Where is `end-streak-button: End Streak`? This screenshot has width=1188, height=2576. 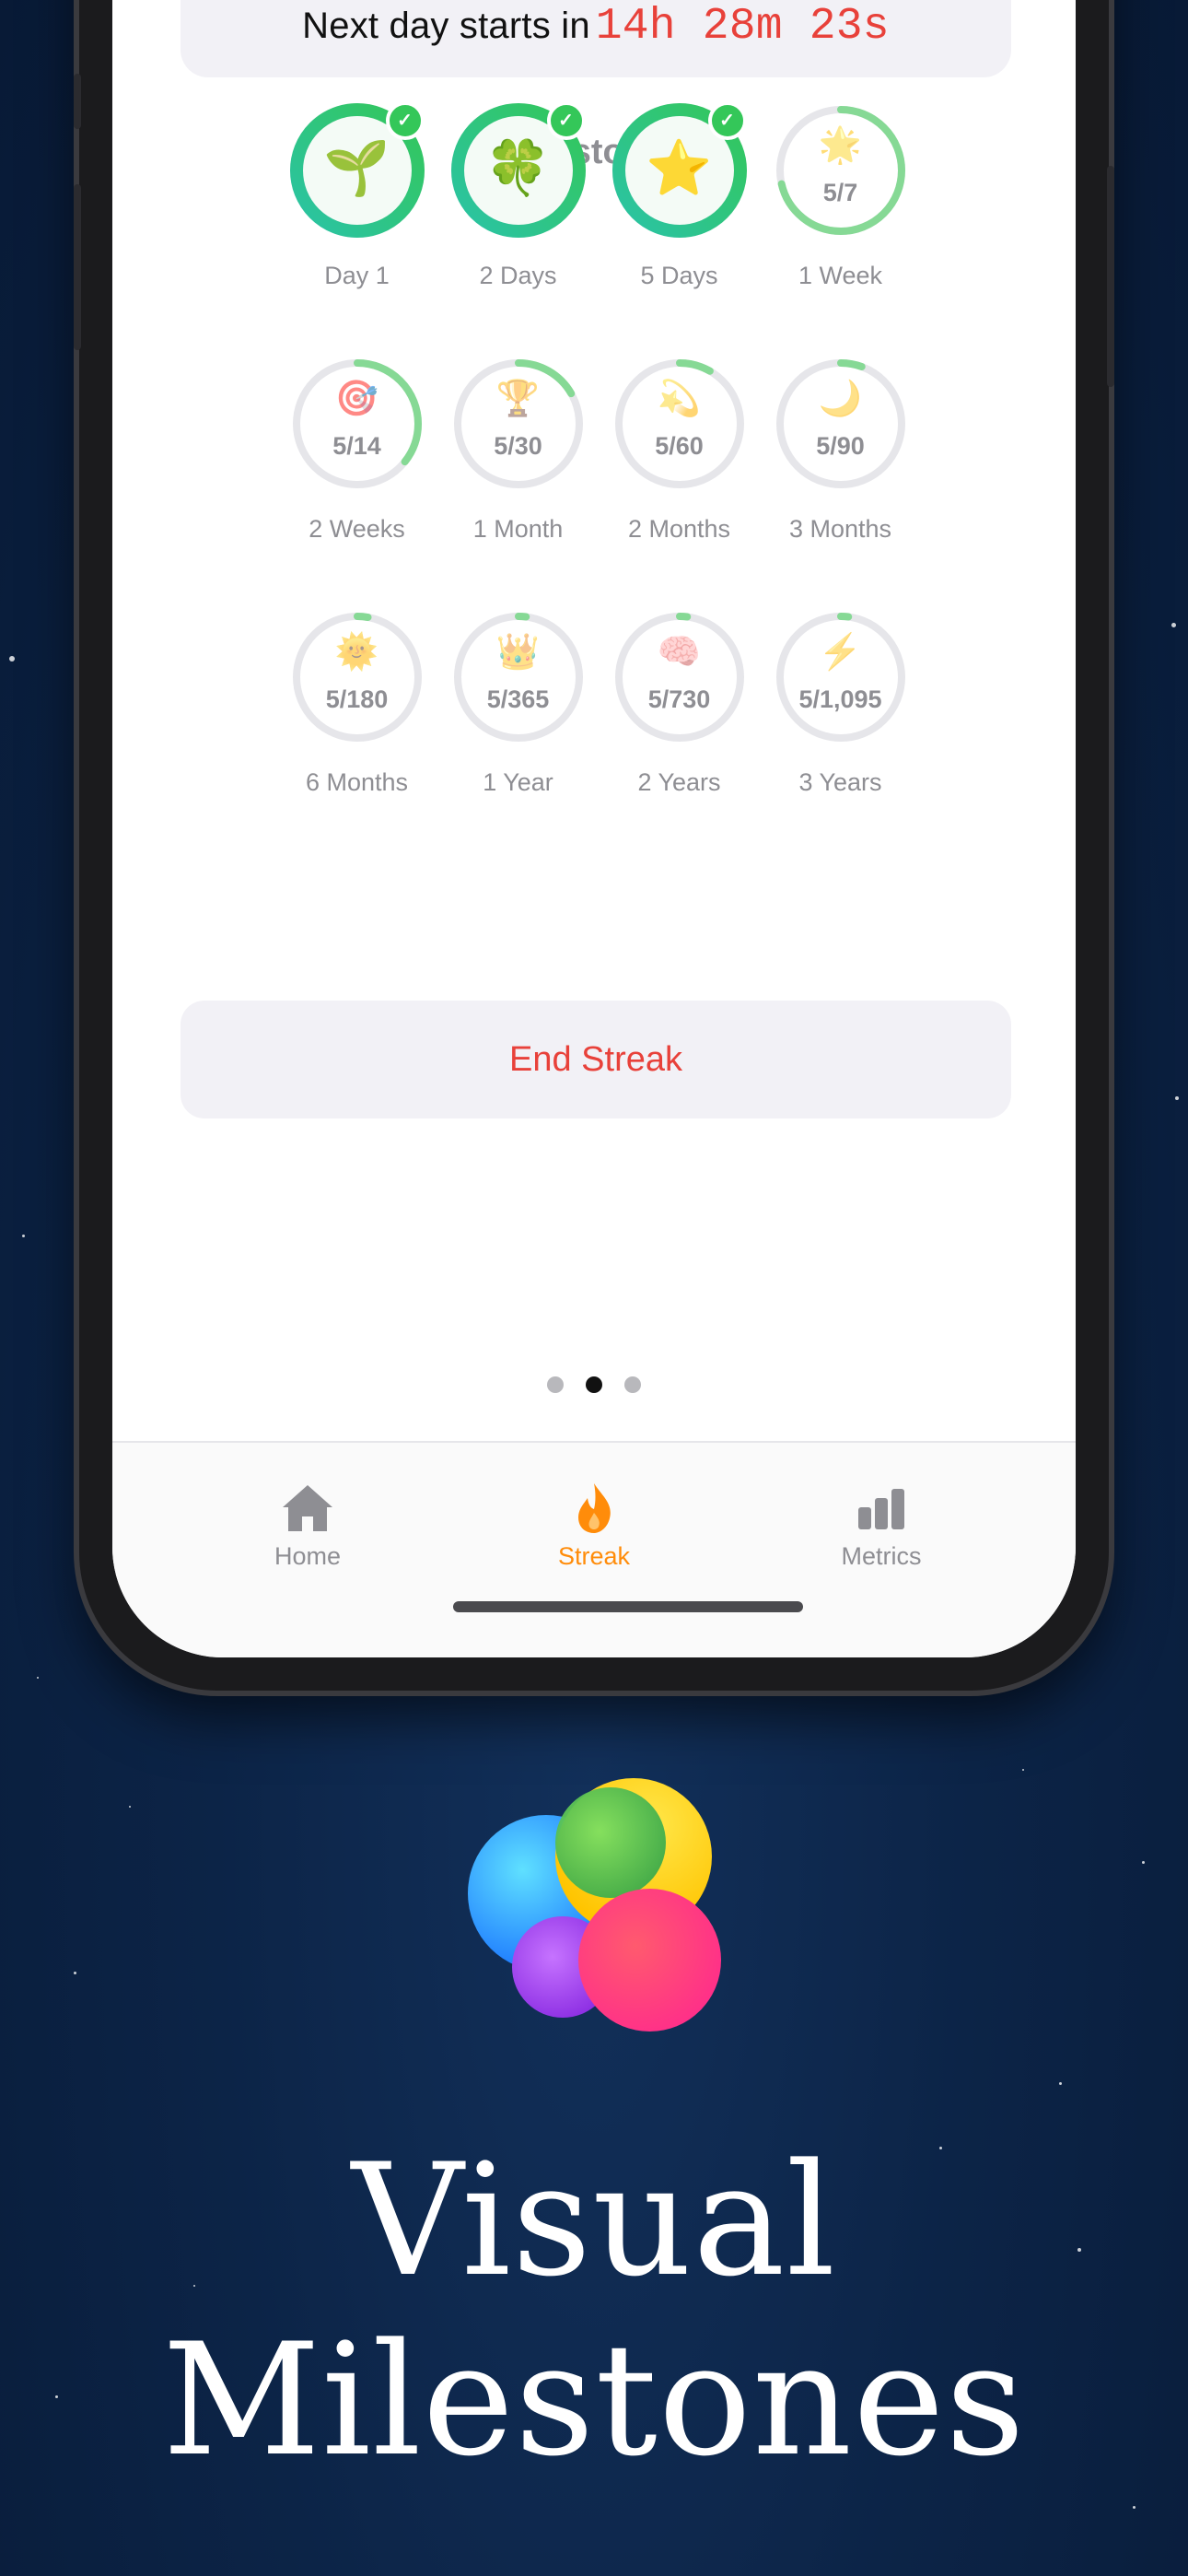
end-streak-button: End Streak is located at coordinates (596, 1059).